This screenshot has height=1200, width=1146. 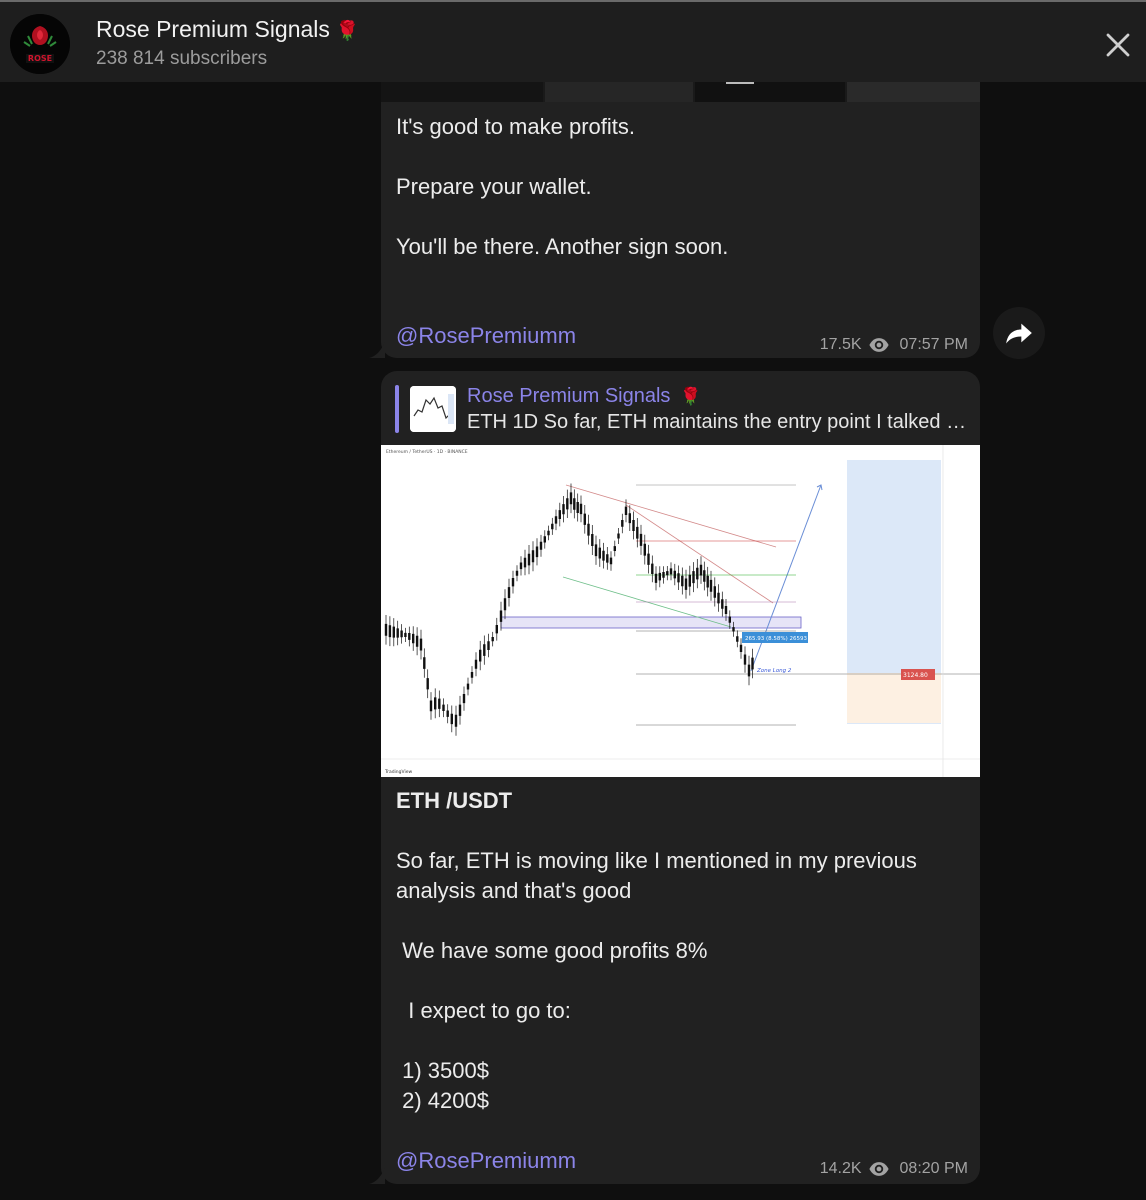 I want to click on message-time: 07:57 PM, so click(x=933, y=344).